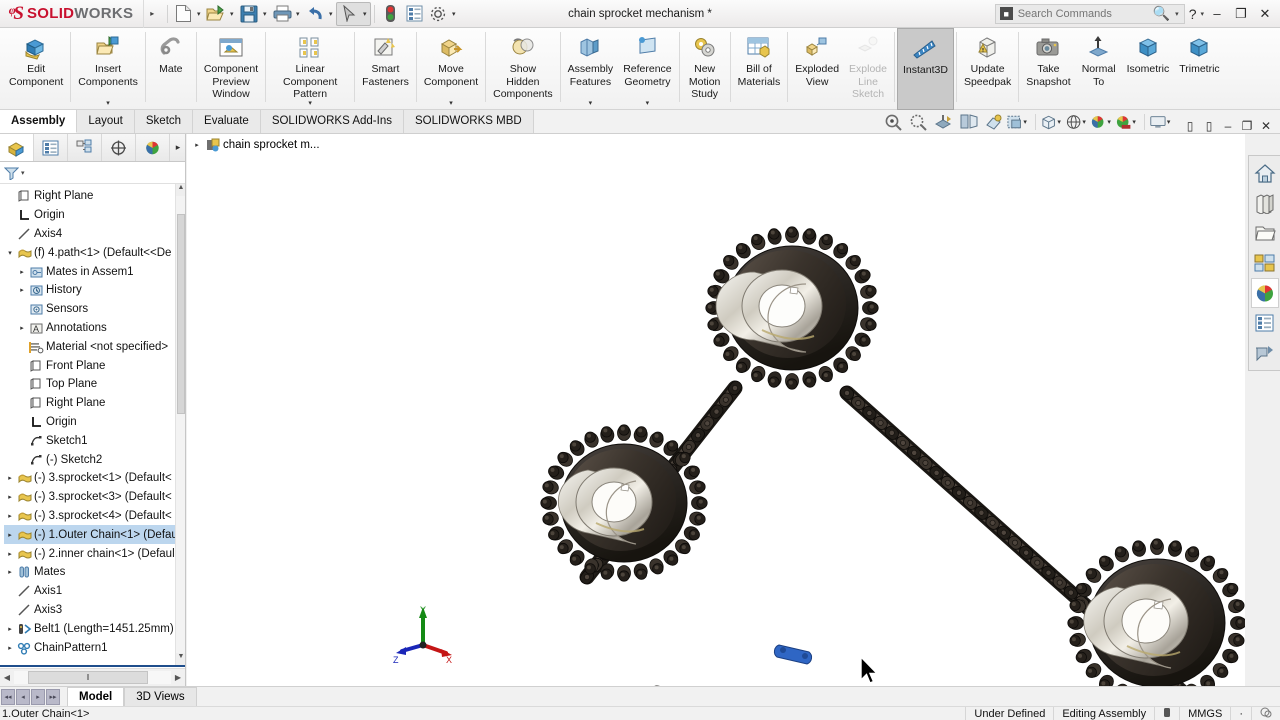  What do you see at coordinates (1217, 14) in the screenshot?
I see `minimize-button: –` at bounding box center [1217, 14].